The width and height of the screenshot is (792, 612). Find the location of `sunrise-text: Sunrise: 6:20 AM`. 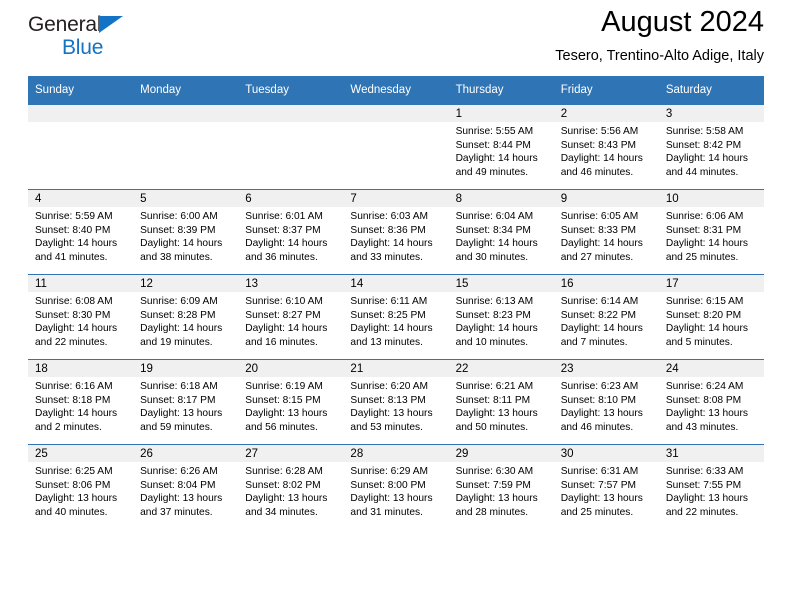

sunrise-text: Sunrise: 6:20 AM is located at coordinates (389, 386).